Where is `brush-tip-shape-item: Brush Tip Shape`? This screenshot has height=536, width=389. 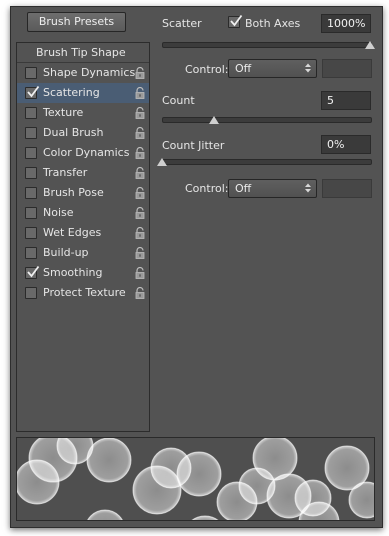 brush-tip-shape-item: Brush Tip Shape is located at coordinates (83, 53).